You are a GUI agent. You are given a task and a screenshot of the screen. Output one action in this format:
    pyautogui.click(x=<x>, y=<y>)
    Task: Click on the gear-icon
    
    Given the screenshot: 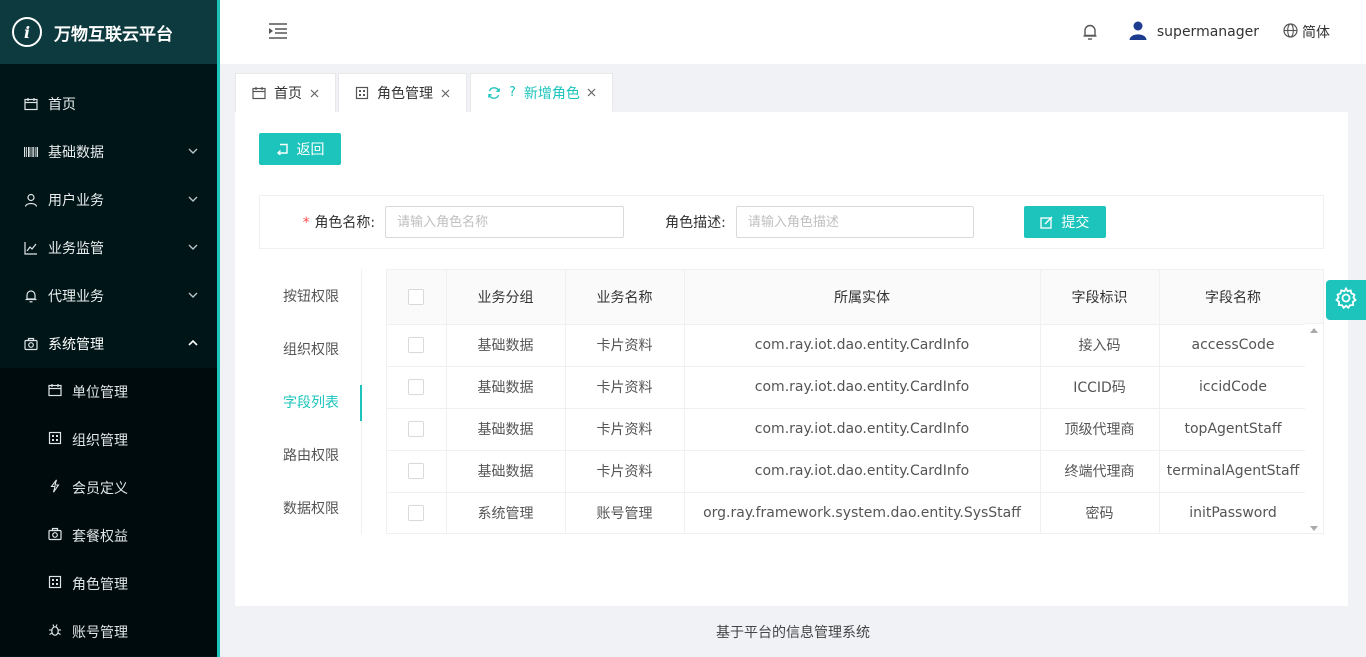 What is the action you would take?
    pyautogui.click(x=1346, y=300)
    